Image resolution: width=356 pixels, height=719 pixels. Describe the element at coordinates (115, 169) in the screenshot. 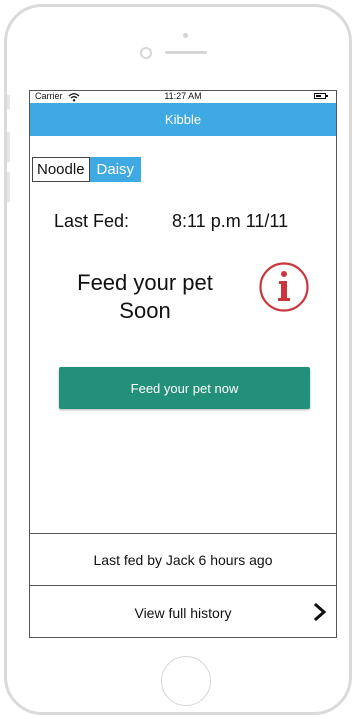

I see `tab-daisy: Daisy` at that location.